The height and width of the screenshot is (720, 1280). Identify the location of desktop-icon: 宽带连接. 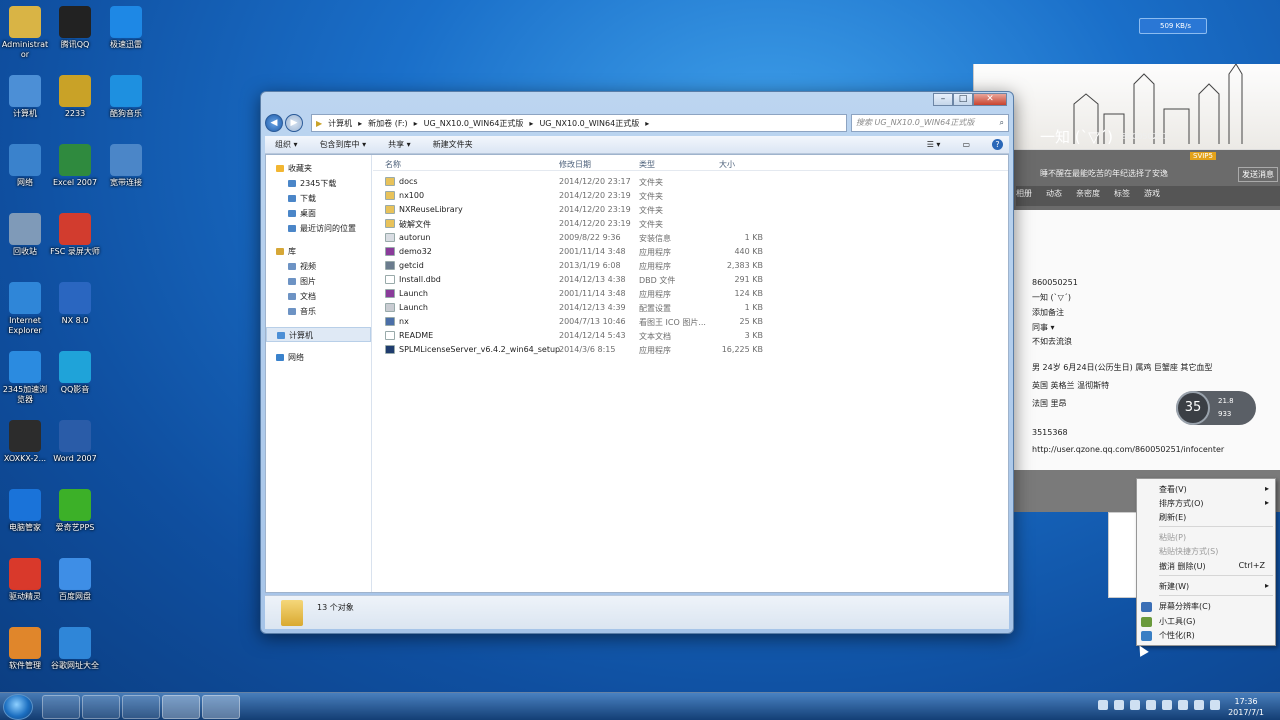
(126, 166).